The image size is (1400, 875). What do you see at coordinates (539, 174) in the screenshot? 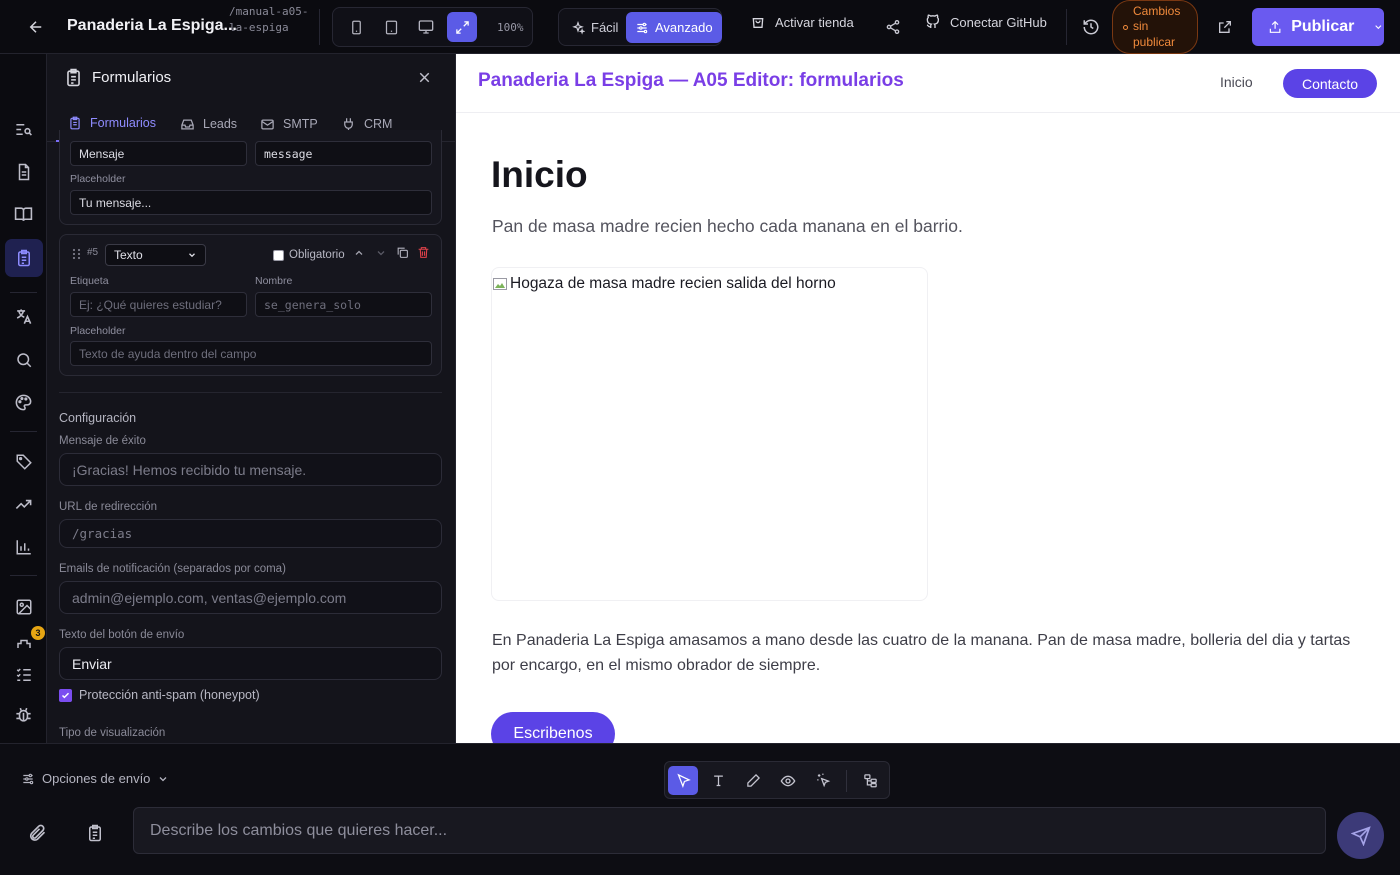
I see `page-heading: Inicio` at bounding box center [539, 174].